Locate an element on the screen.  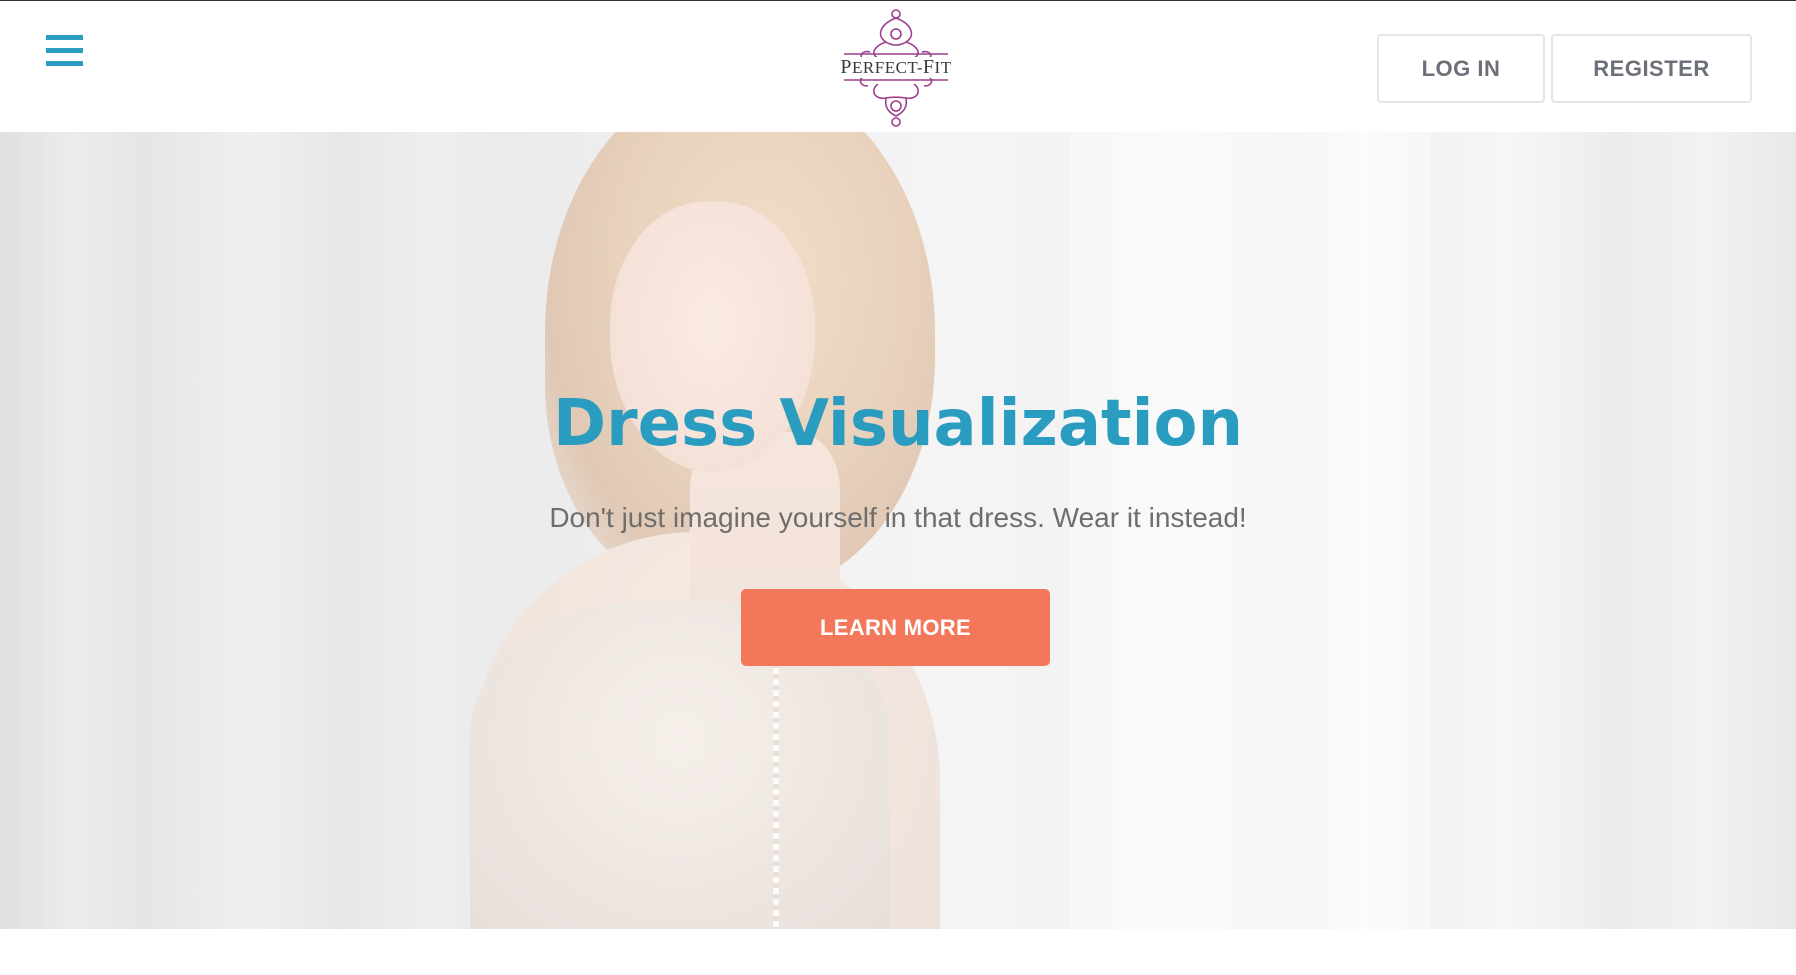
learn-more-button: LEARN MORE is located at coordinates (895, 627).